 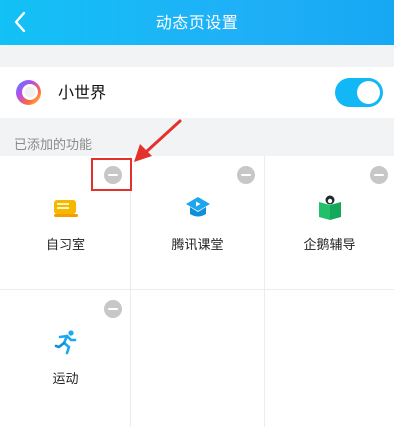 I want to click on classroom-icon, so click(x=197, y=207).